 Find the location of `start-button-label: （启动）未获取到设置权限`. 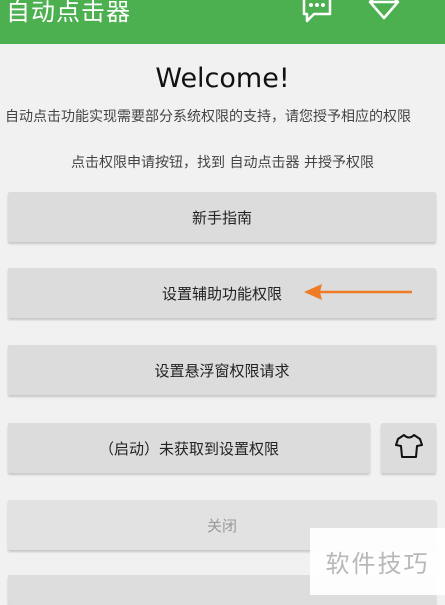

start-button-label: （启动）未获取到设置权限 is located at coordinates (188, 448).